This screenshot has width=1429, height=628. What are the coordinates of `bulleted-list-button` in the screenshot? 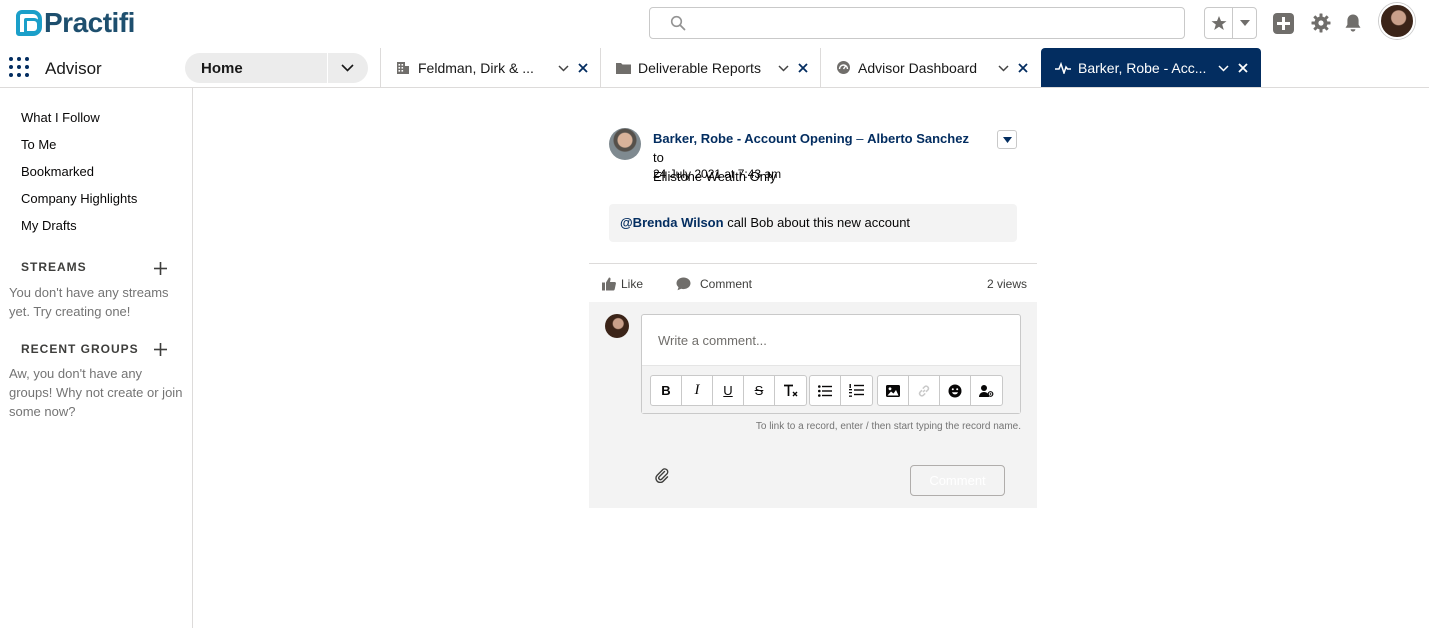 It's located at (825, 390).